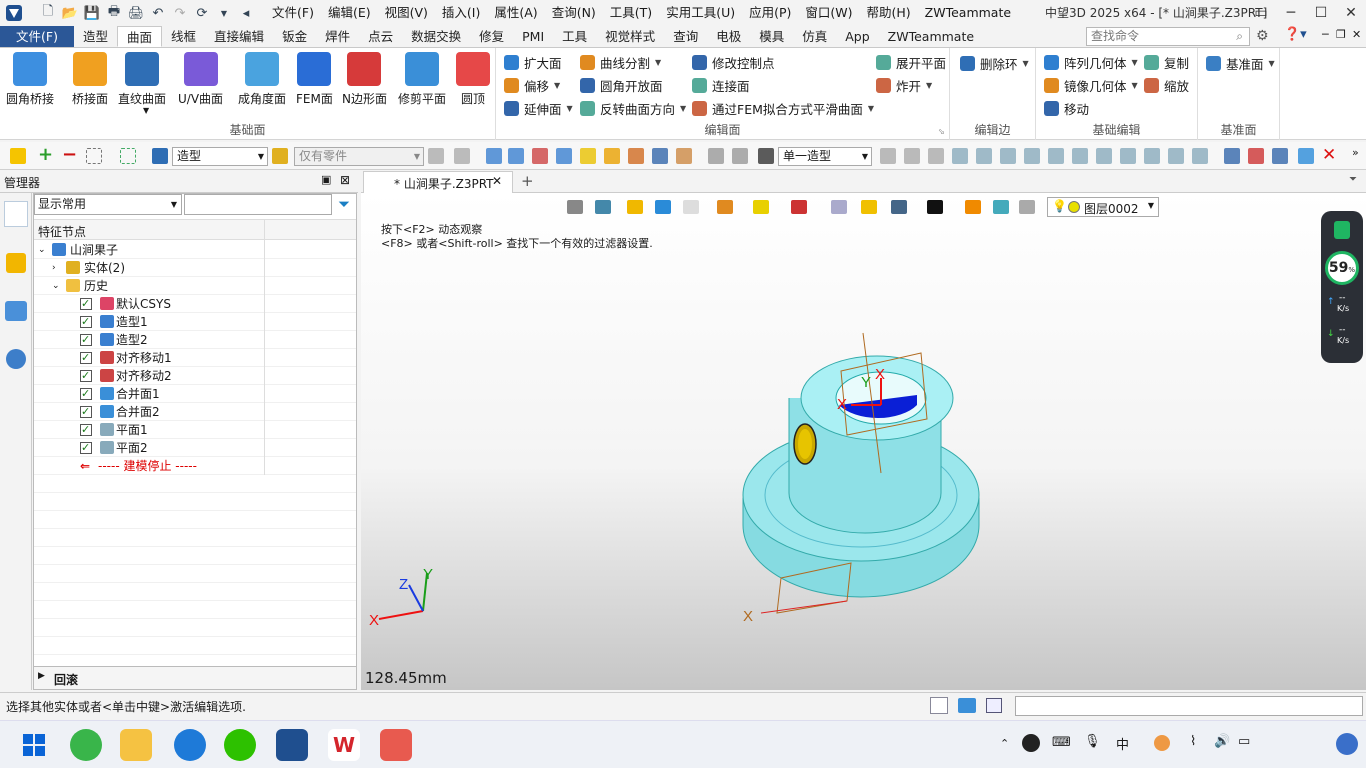  What do you see at coordinates (337, 36) in the screenshot?
I see `ribbon-tab: 焊件` at bounding box center [337, 36].